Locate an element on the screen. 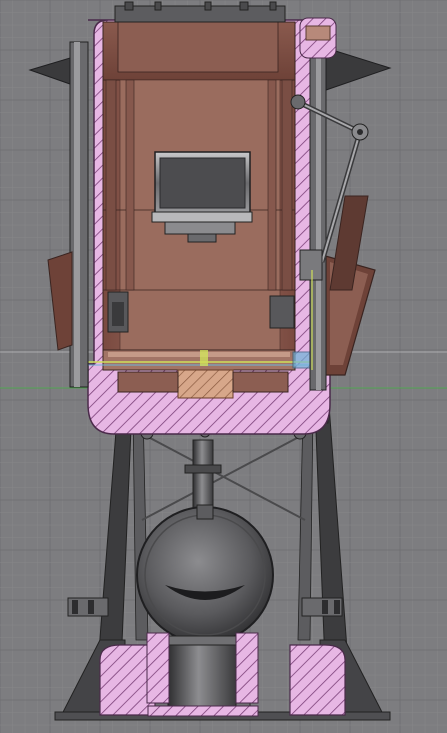 This screenshot has height=733, width=447. drum is located at coordinates (205, 574).